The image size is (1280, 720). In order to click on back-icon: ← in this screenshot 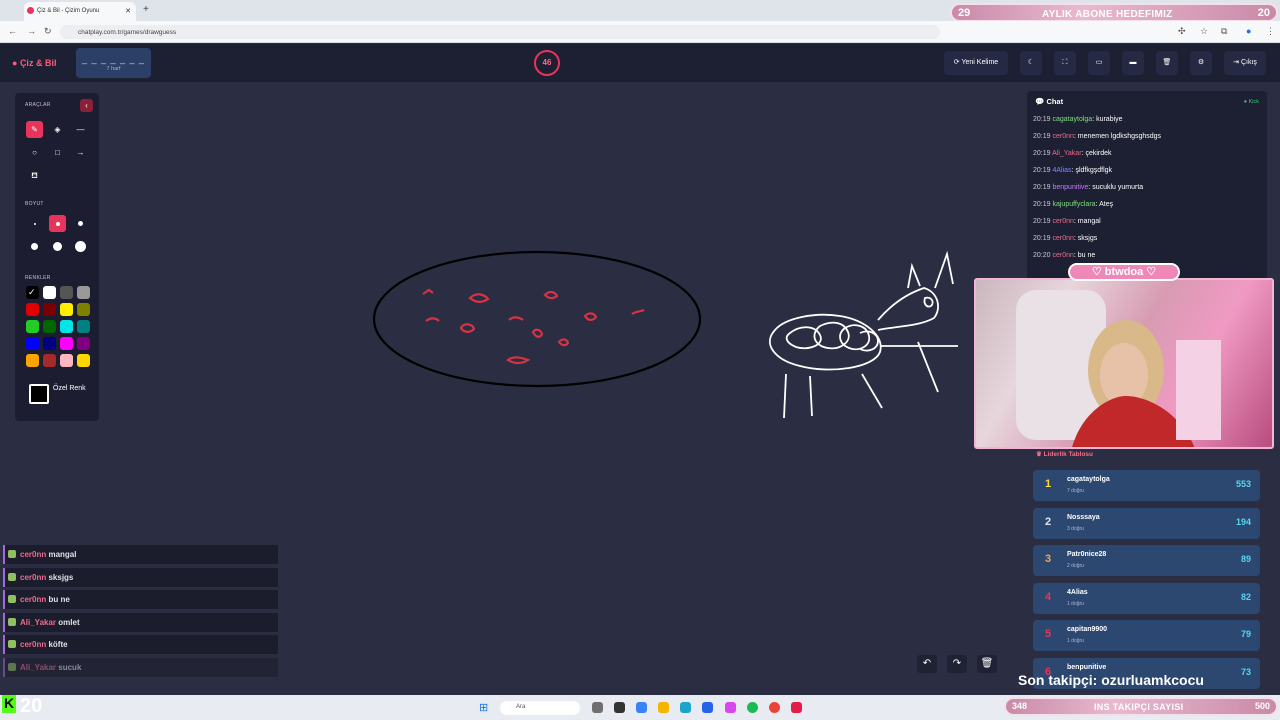, I will do `click(12, 31)`.